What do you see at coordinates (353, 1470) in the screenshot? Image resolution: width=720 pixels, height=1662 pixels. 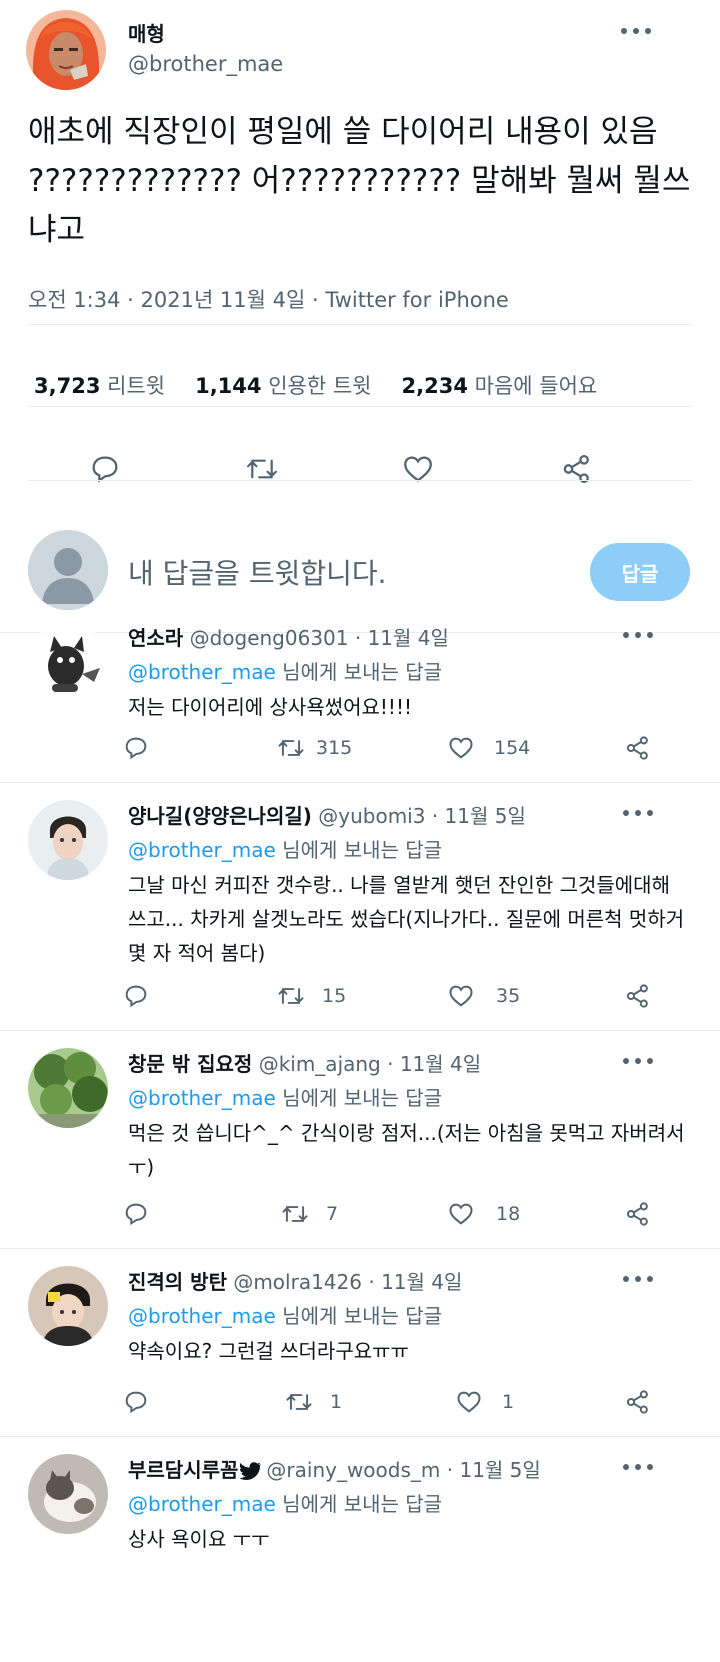 I see `reply-author-handle: @rainy_woods_m` at bounding box center [353, 1470].